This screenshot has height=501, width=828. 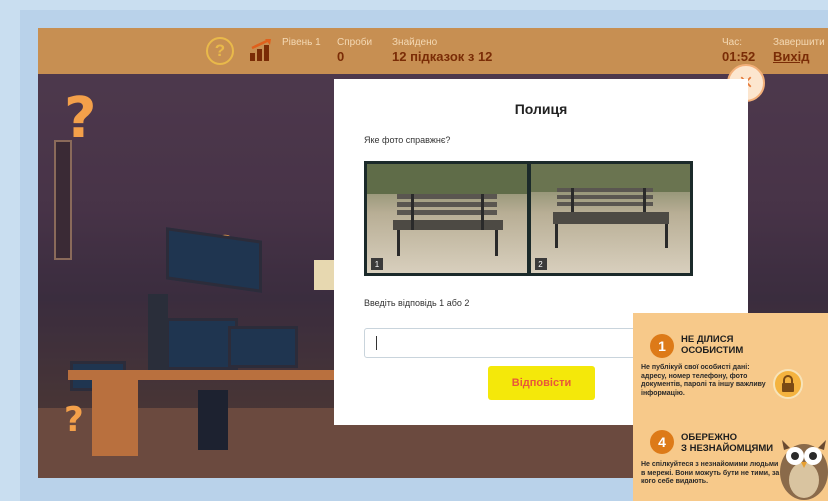 I want to click on pc-tower, so click(x=158, y=334).